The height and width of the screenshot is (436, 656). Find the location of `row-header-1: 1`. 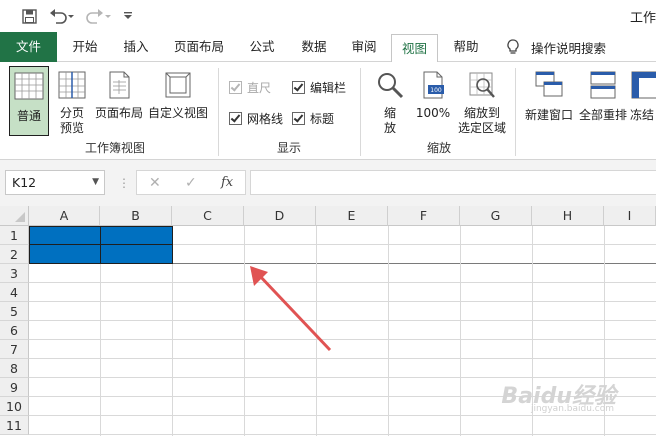

row-header-1: 1 is located at coordinates (14, 235).